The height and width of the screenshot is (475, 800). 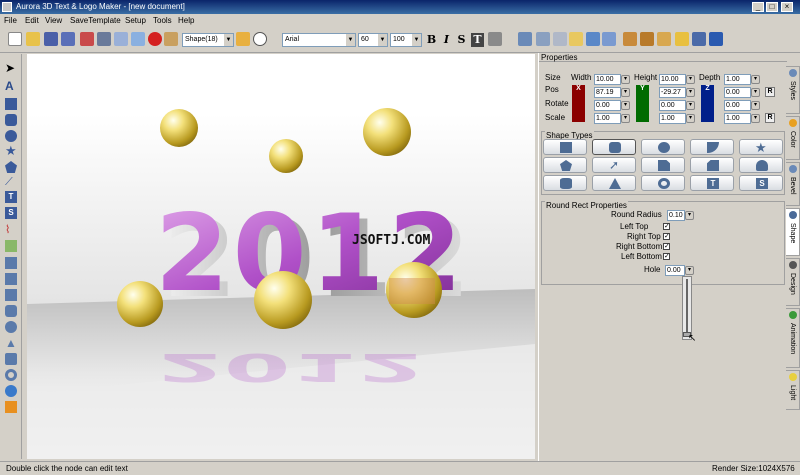 I want to click on menu-file: File, so click(x=10, y=20).